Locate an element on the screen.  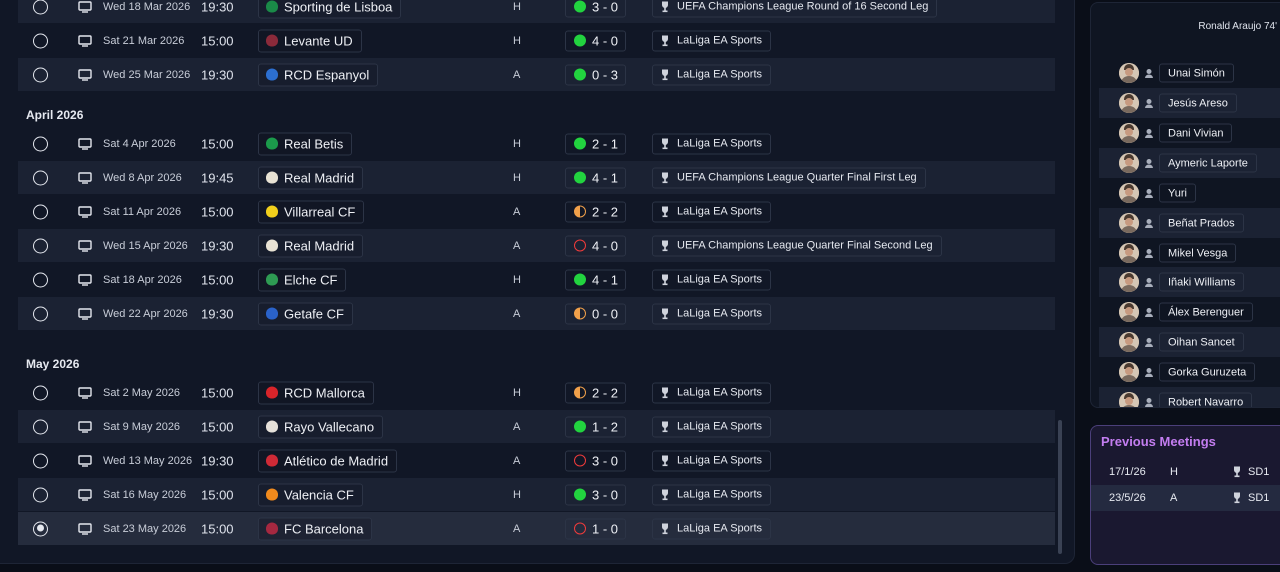
opponent-button: Valencia CF is located at coordinates (310, 494).